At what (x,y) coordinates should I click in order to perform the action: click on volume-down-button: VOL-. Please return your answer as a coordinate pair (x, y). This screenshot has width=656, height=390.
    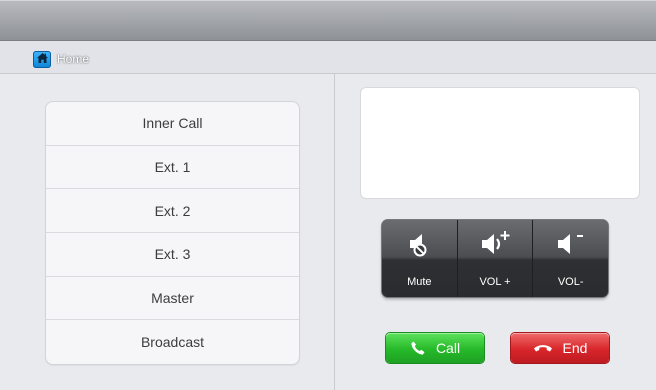
    Looking at the image, I should click on (570, 258).